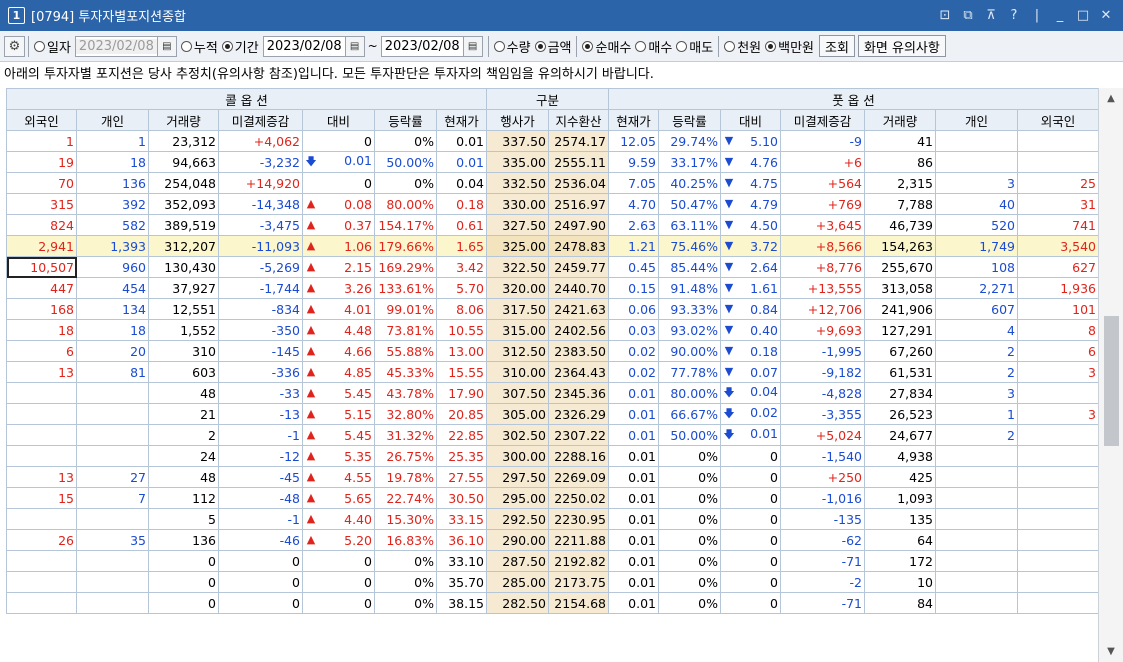 The width and height of the screenshot is (1123, 662). I want to click on table-cell-c-ind: 1,393, so click(112, 246).